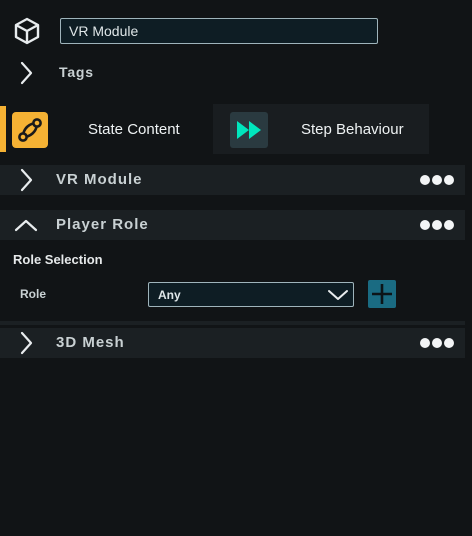 The height and width of the screenshot is (536, 472). What do you see at coordinates (99, 179) in the screenshot?
I see `section-title: VR Module` at bounding box center [99, 179].